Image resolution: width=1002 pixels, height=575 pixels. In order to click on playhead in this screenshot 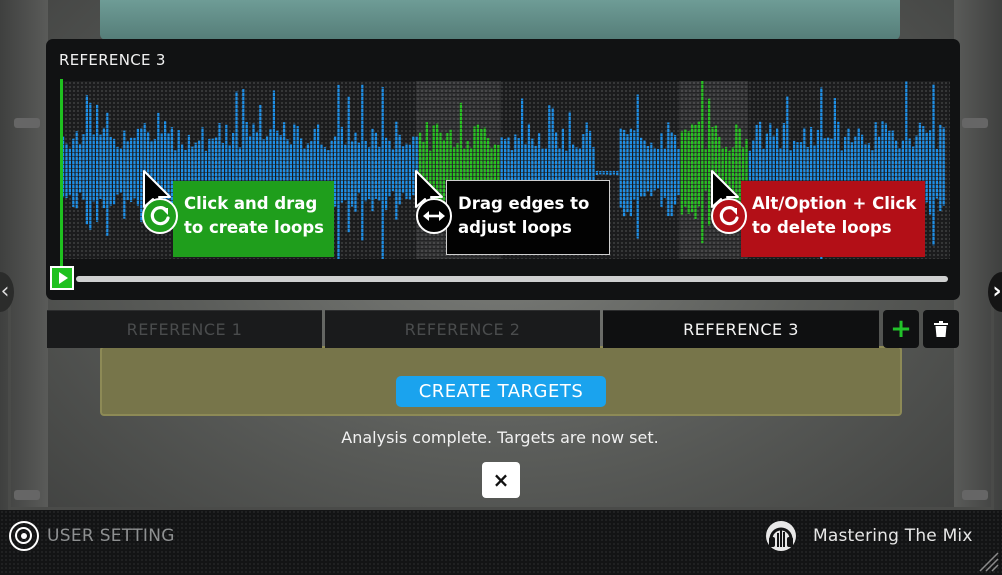, I will do `click(61, 177)`.